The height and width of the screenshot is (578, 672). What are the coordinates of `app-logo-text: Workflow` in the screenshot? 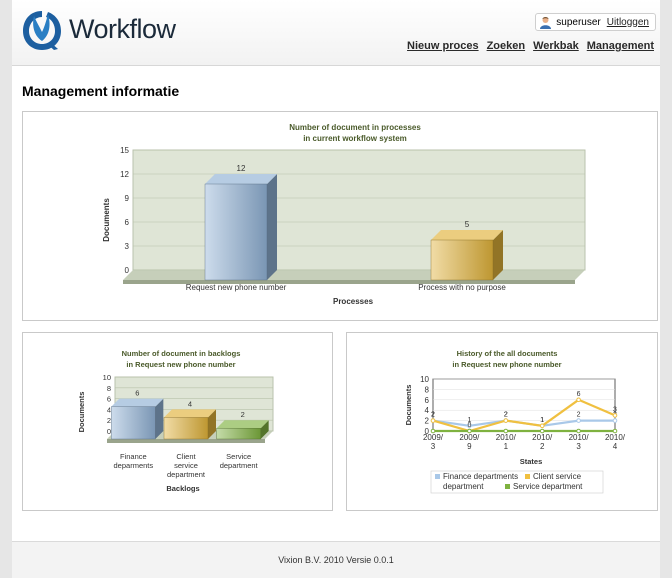 It's located at (122, 29).